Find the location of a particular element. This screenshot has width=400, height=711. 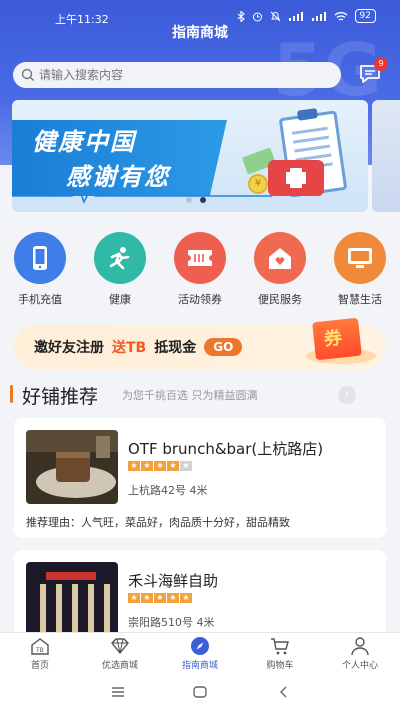

category-grid: 手机充值 健康 活动领券 便民服务 智慧生活 is located at coordinates (200, 269).